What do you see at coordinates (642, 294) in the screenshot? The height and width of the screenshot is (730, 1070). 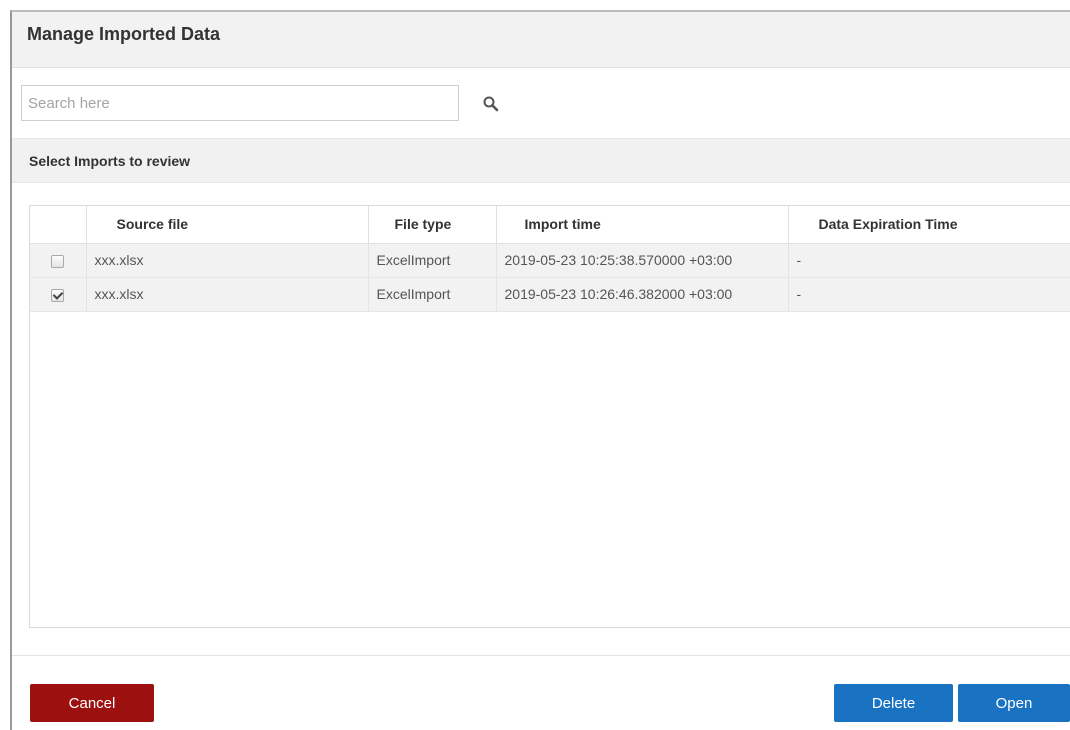 I see `import-time-cell: 2019-05-23 10:26:46.382000 +03:00` at bounding box center [642, 294].